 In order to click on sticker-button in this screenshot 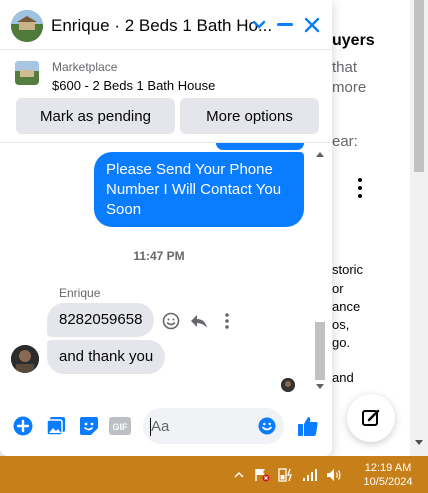, I will do `click(89, 426)`.